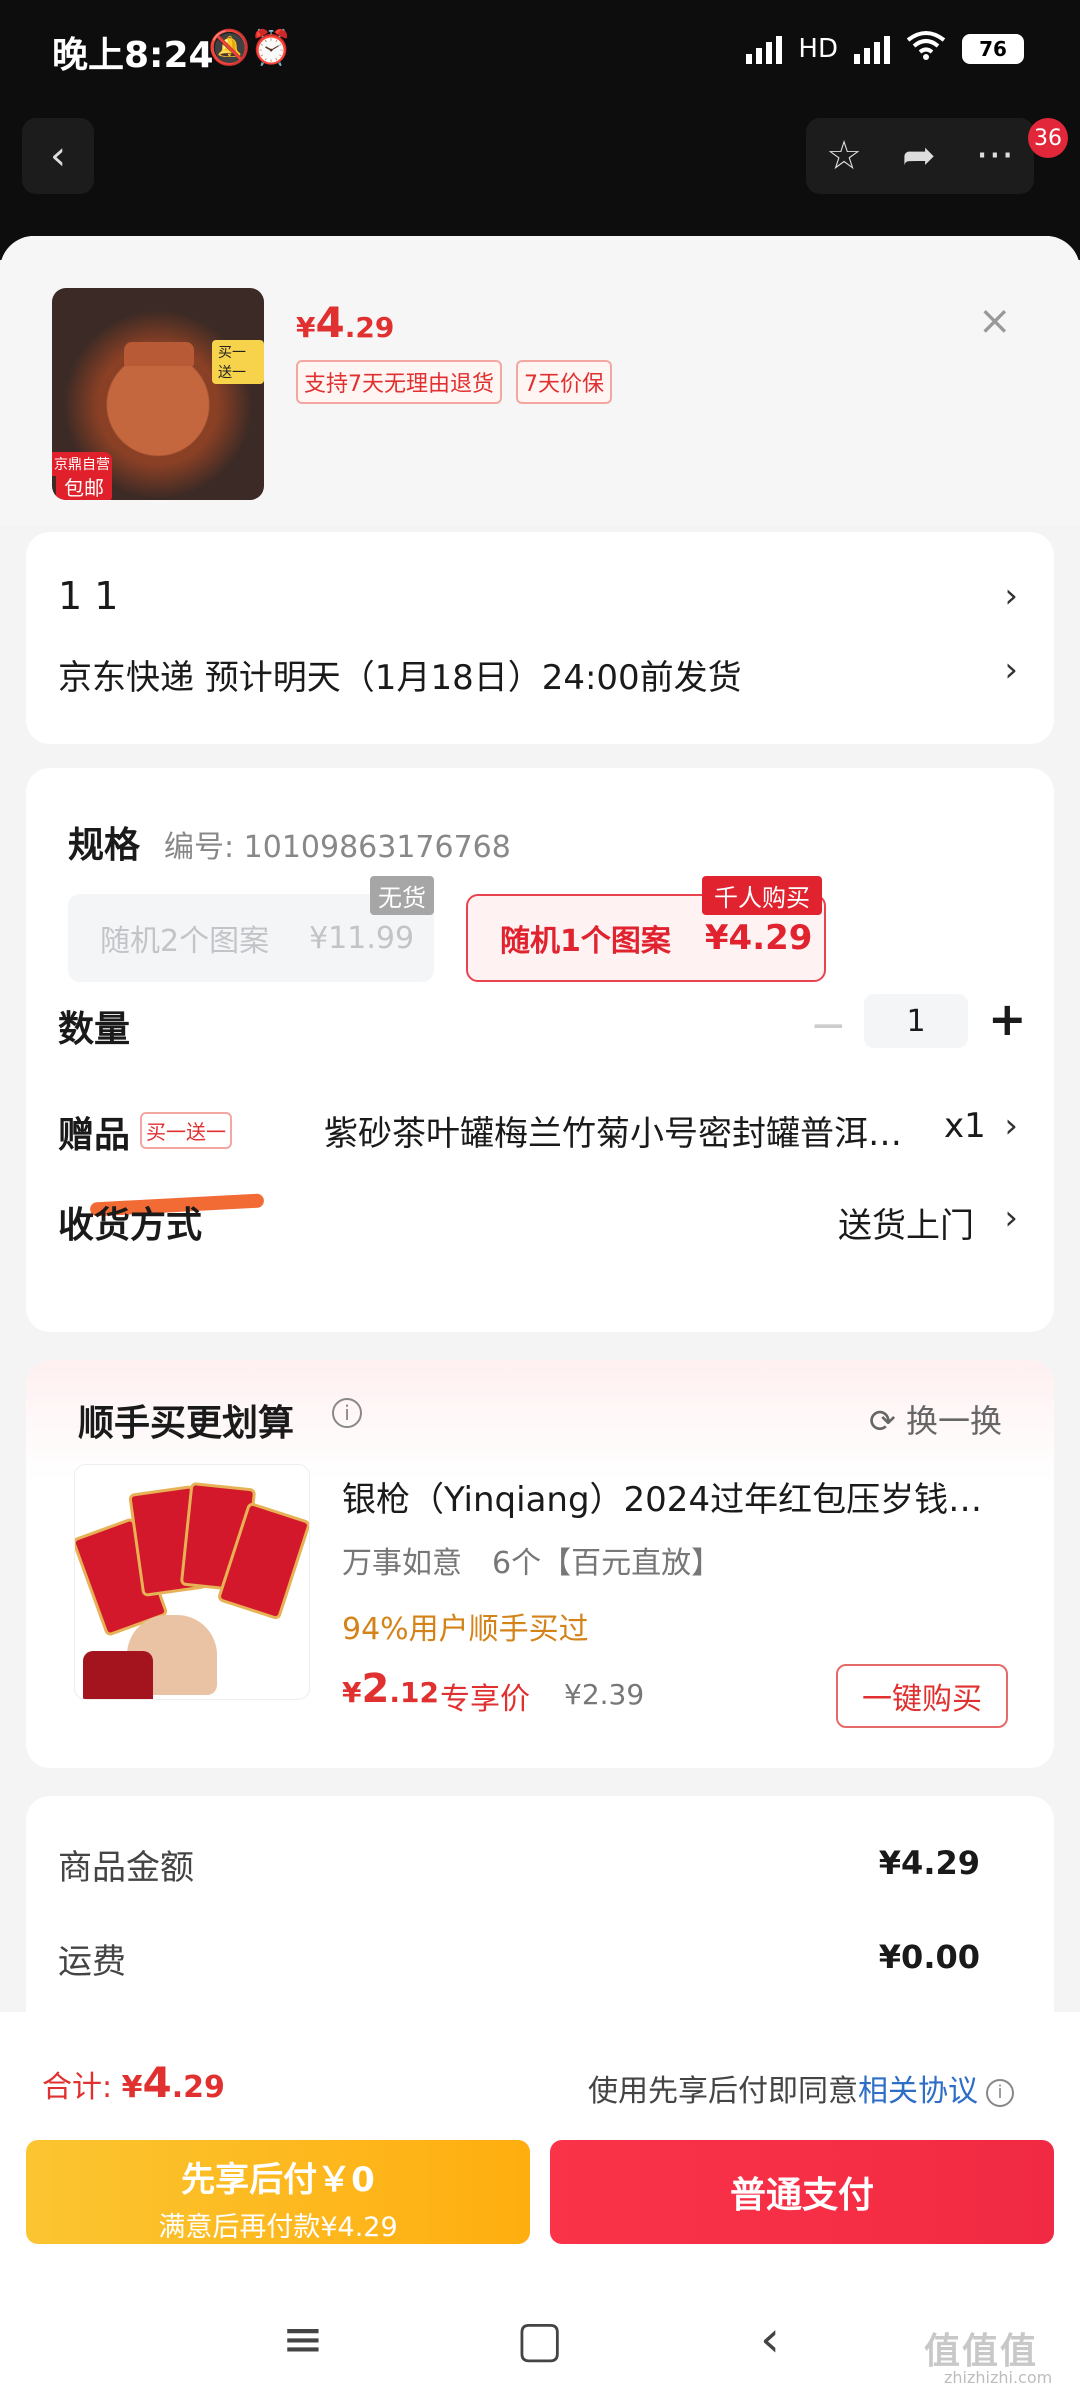 The height and width of the screenshot is (2400, 1080). I want to click on product-price: ¥4.29, so click(345, 322).